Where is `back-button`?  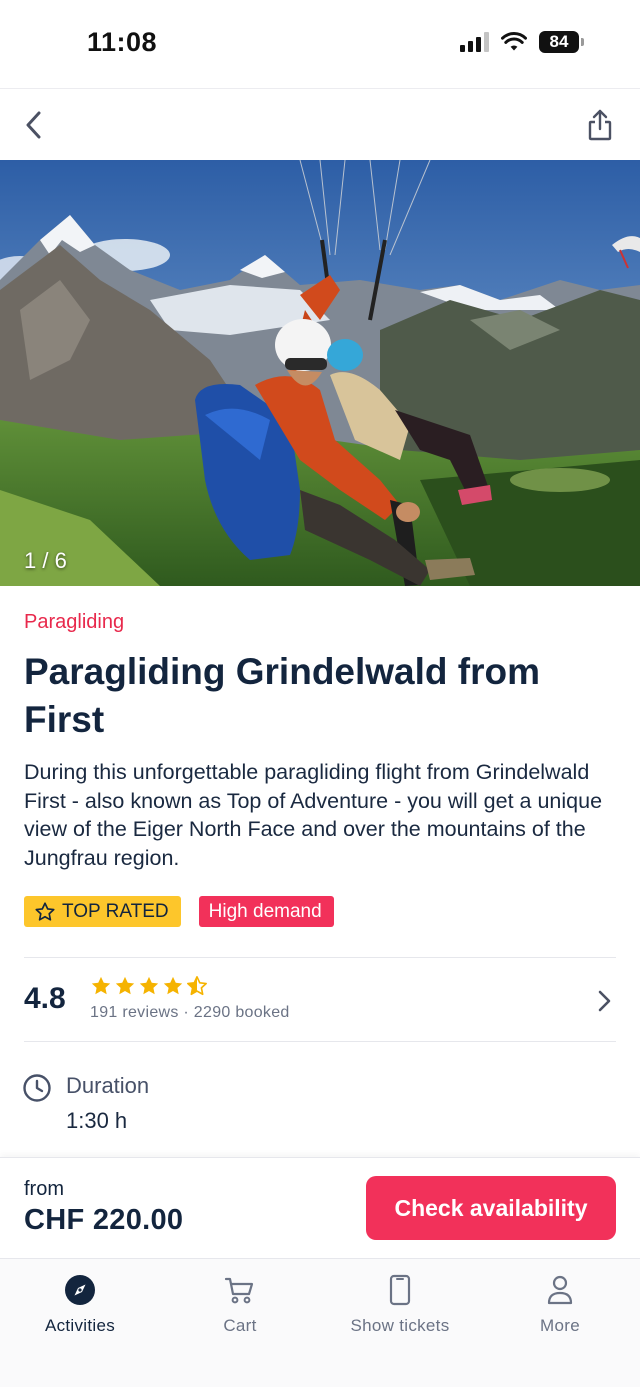 back-button is located at coordinates (34, 125).